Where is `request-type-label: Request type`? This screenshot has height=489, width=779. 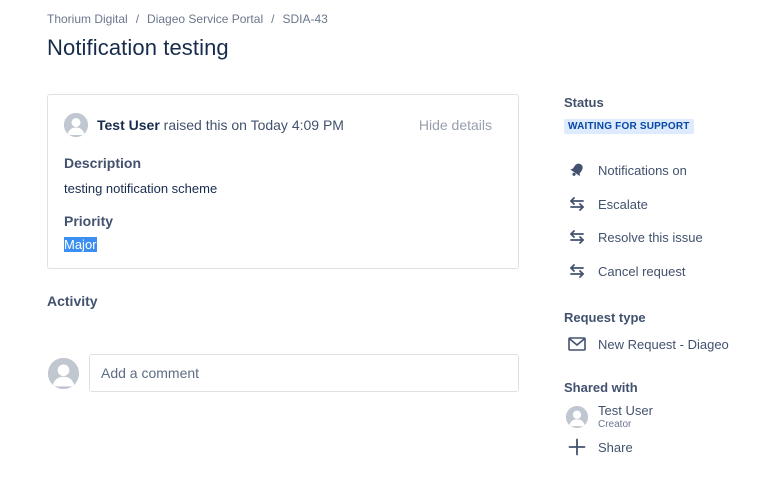
request-type-label: Request type is located at coordinates (605, 317).